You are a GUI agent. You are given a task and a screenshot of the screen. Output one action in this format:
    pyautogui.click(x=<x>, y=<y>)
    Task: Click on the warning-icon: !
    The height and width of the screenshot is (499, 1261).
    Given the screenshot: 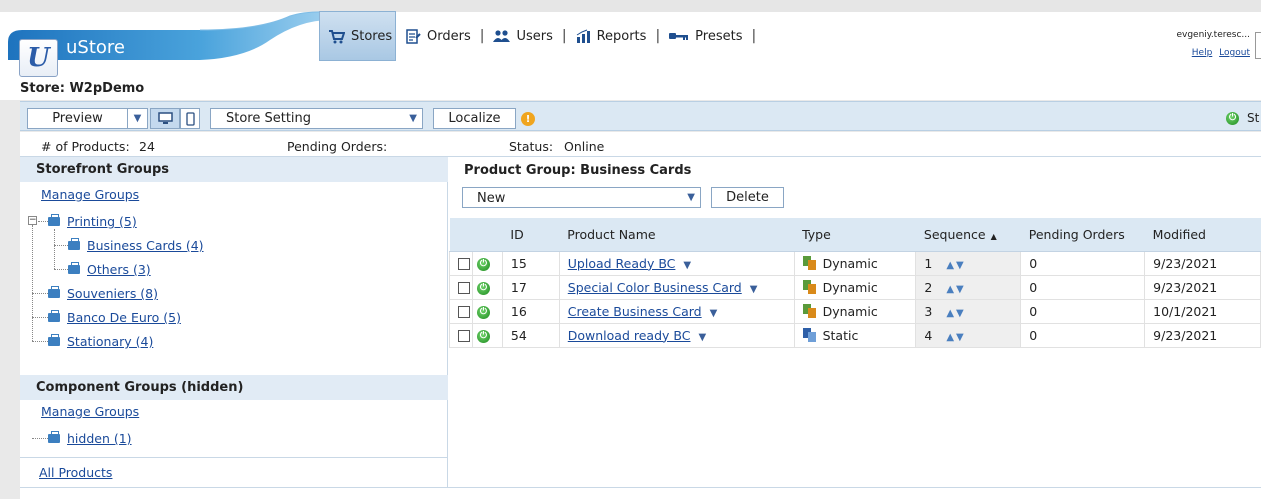 What is the action you would take?
    pyautogui.click(x=528, y=119)
    